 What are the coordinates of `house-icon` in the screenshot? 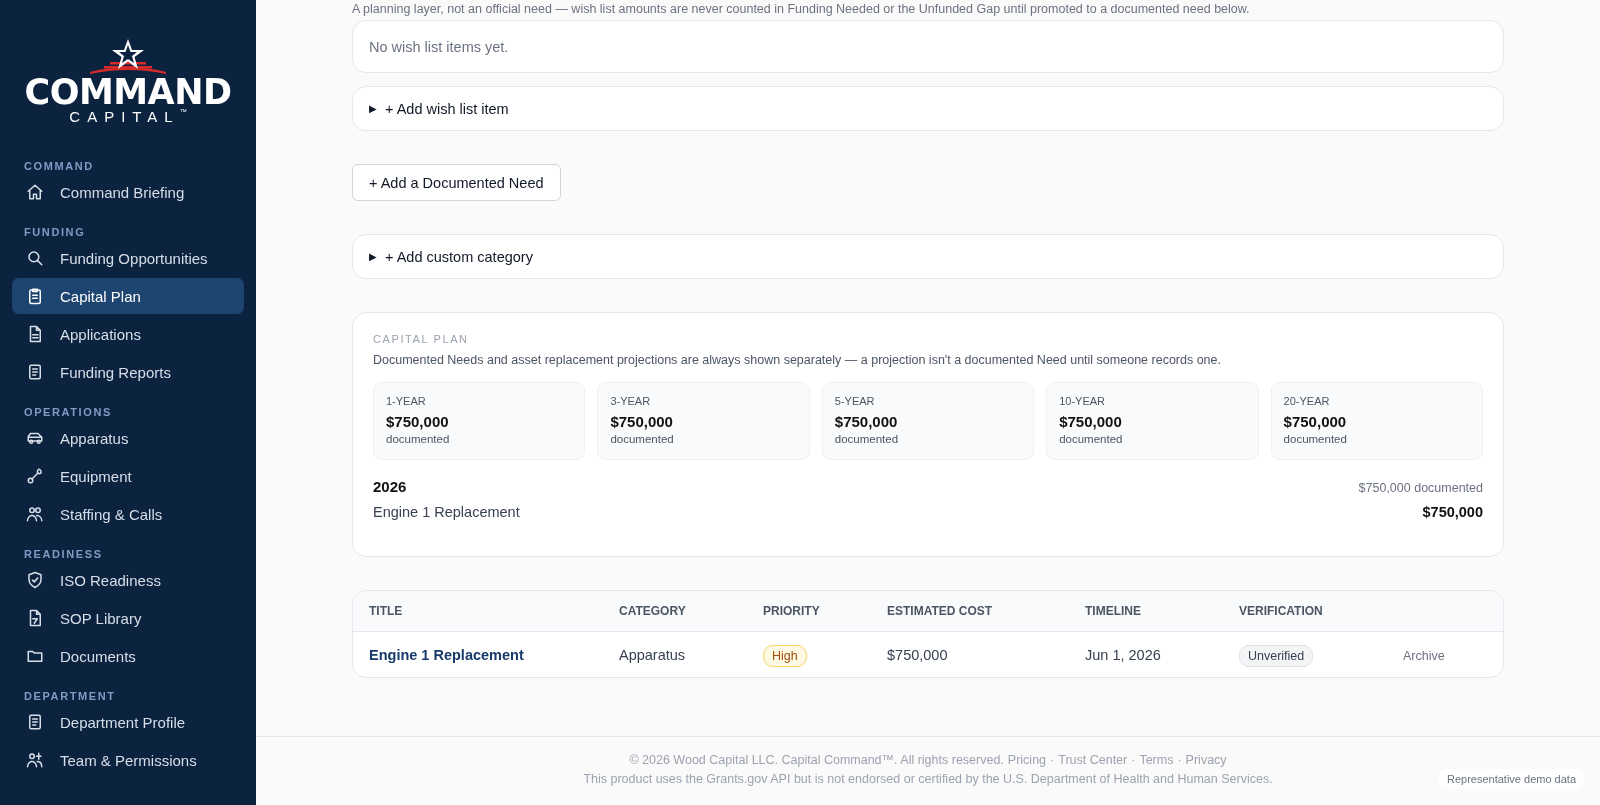 It's located at (35, 192).